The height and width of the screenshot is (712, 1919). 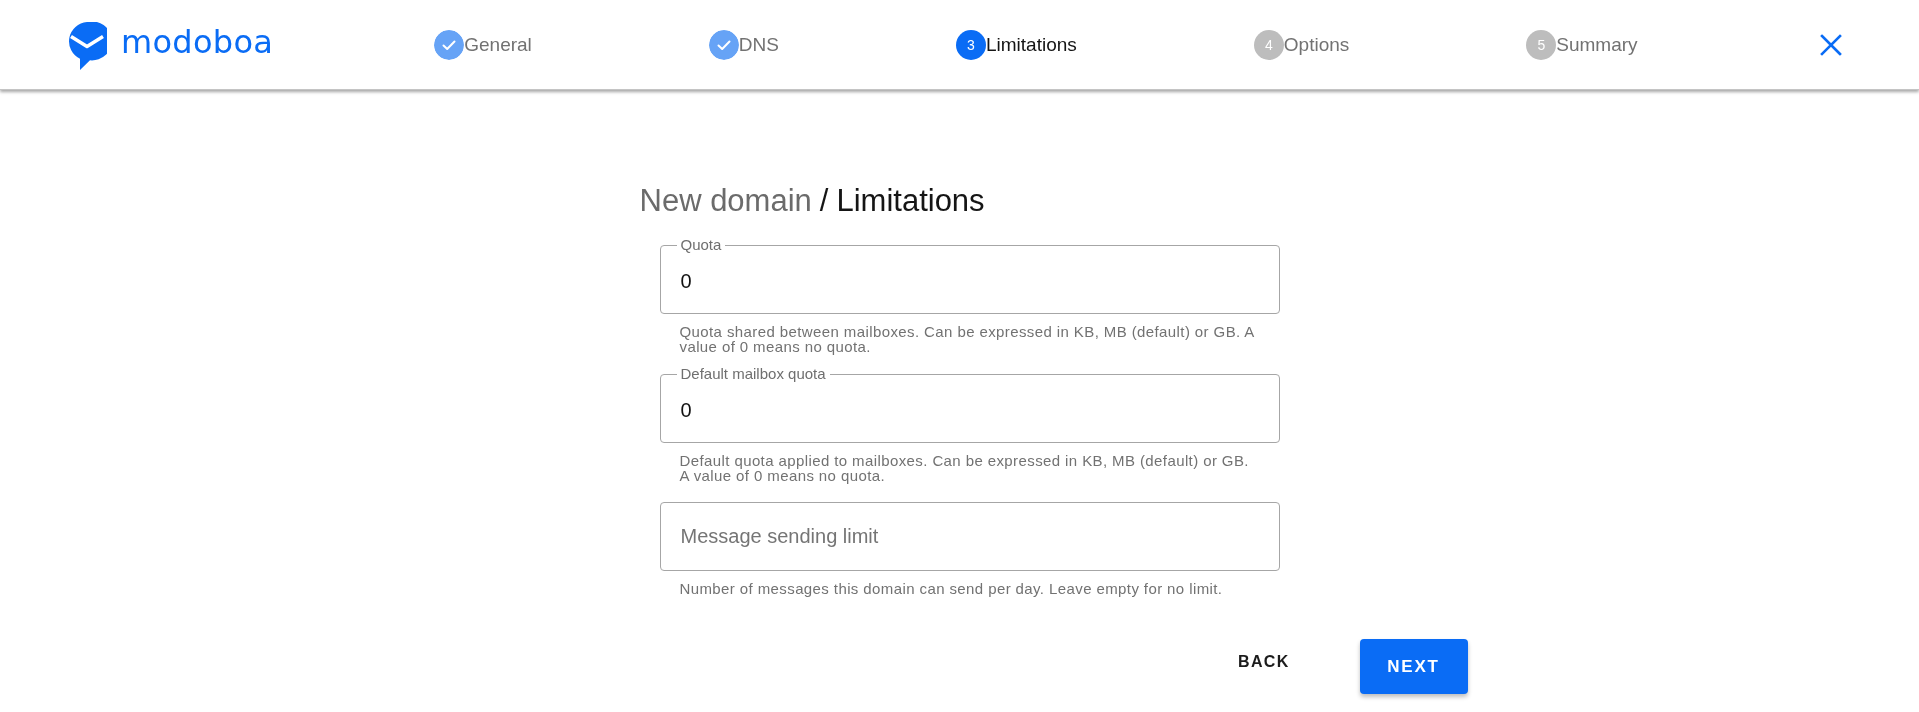 What do you see at coordinates (964, 468) in the screenshot?
I see `field-hint: Default quota applied to mailboxes. Can be expressed in KB, MB (default) or GB. A value of 0 means no quota.` at bounding box center [964, 468].